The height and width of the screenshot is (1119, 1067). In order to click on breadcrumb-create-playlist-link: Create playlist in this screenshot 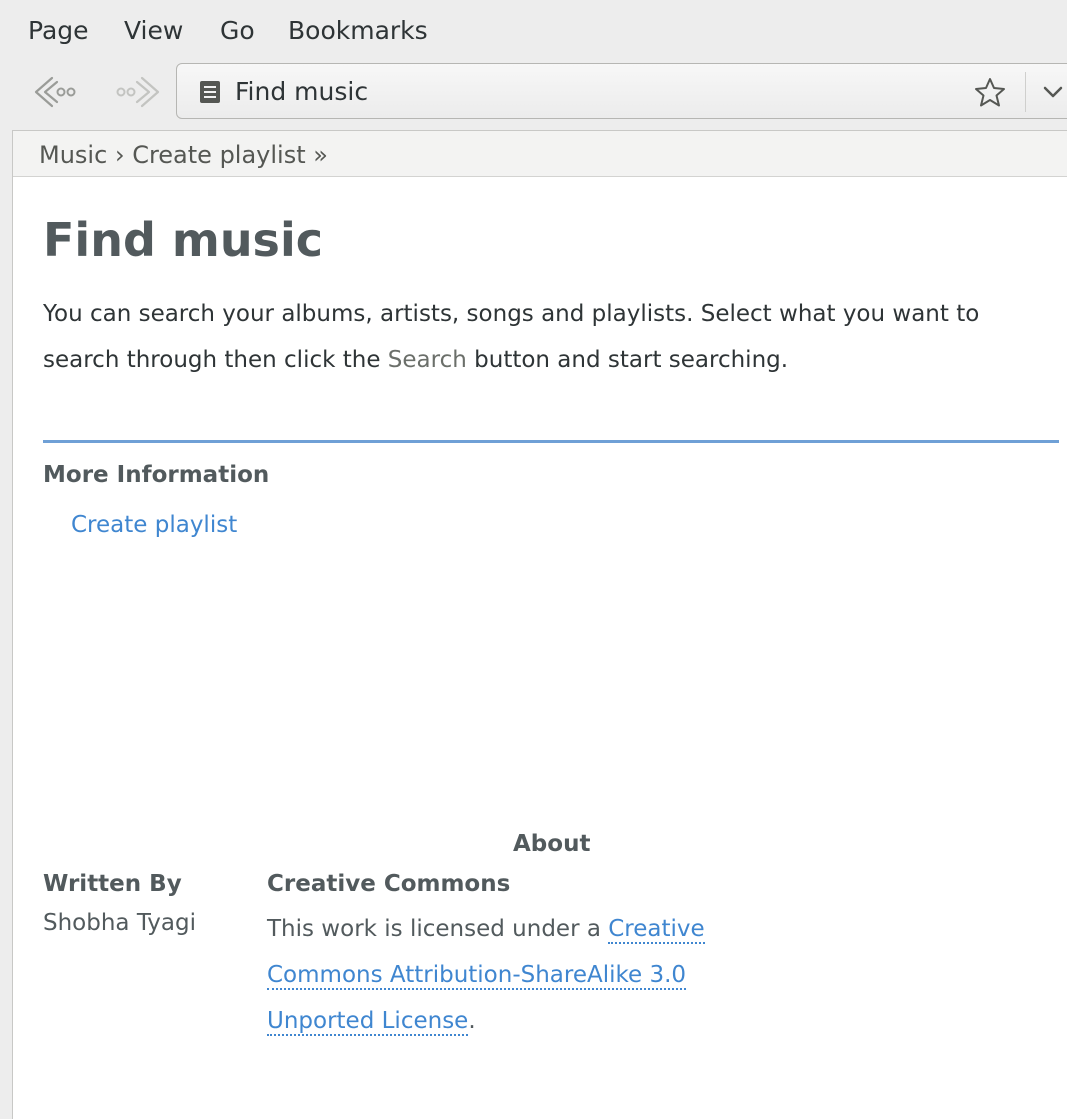, I will do `click(218, 155)`.